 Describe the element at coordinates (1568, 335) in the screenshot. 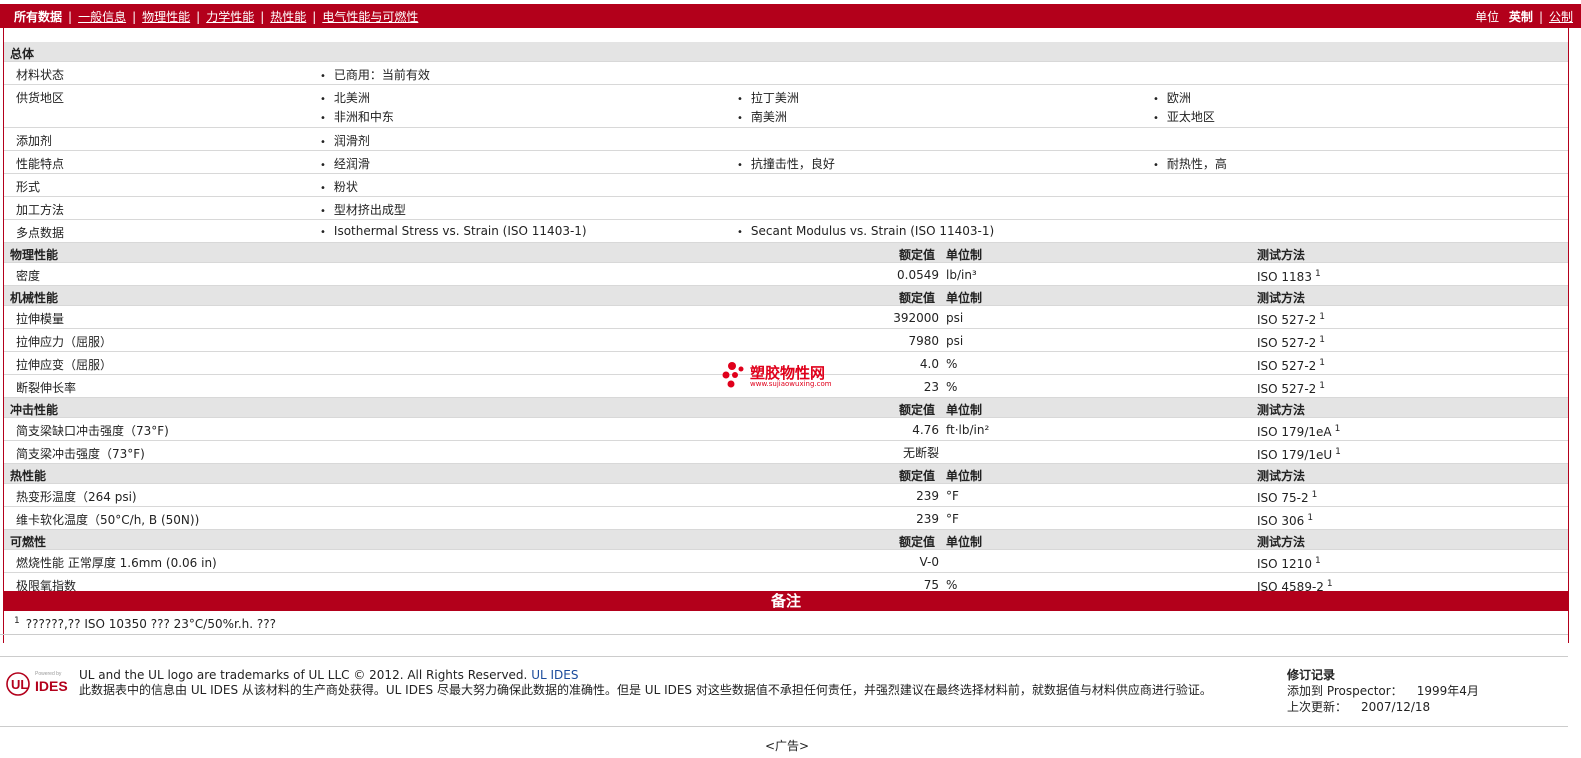

I see `right-border` at that location.